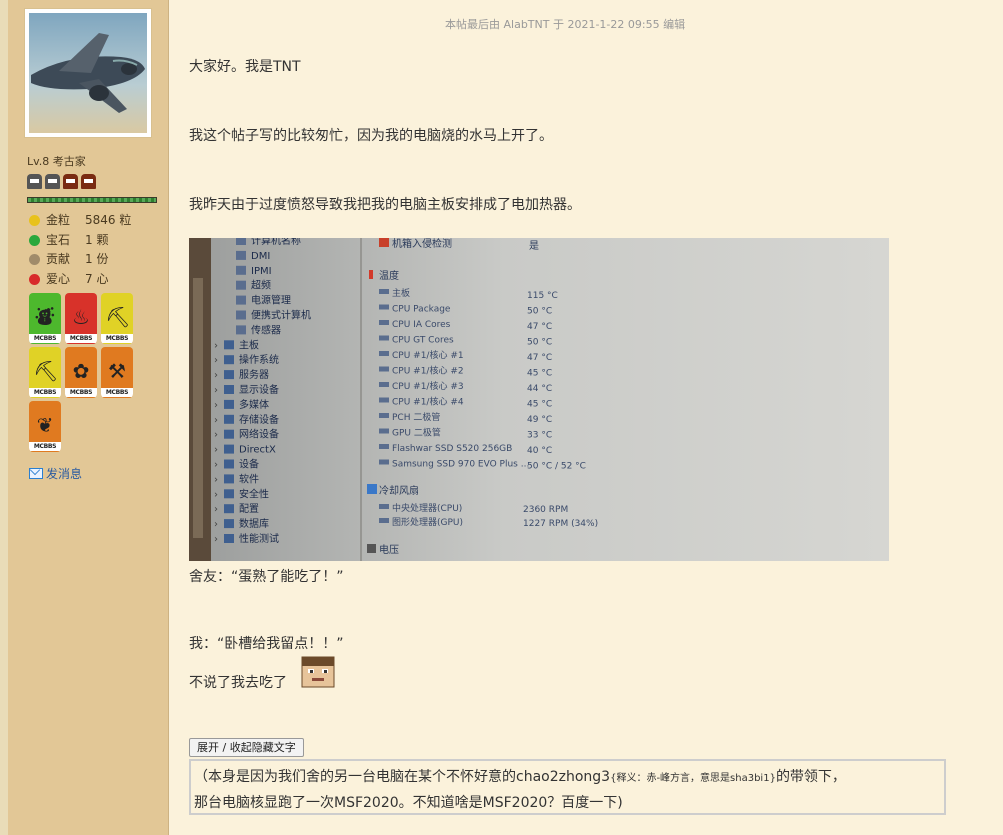 The image size is (1003, 835). Describe the element at coordinates (238, 683) in the screenshot. I see `post-text: 不说了我去吃了` at that location.